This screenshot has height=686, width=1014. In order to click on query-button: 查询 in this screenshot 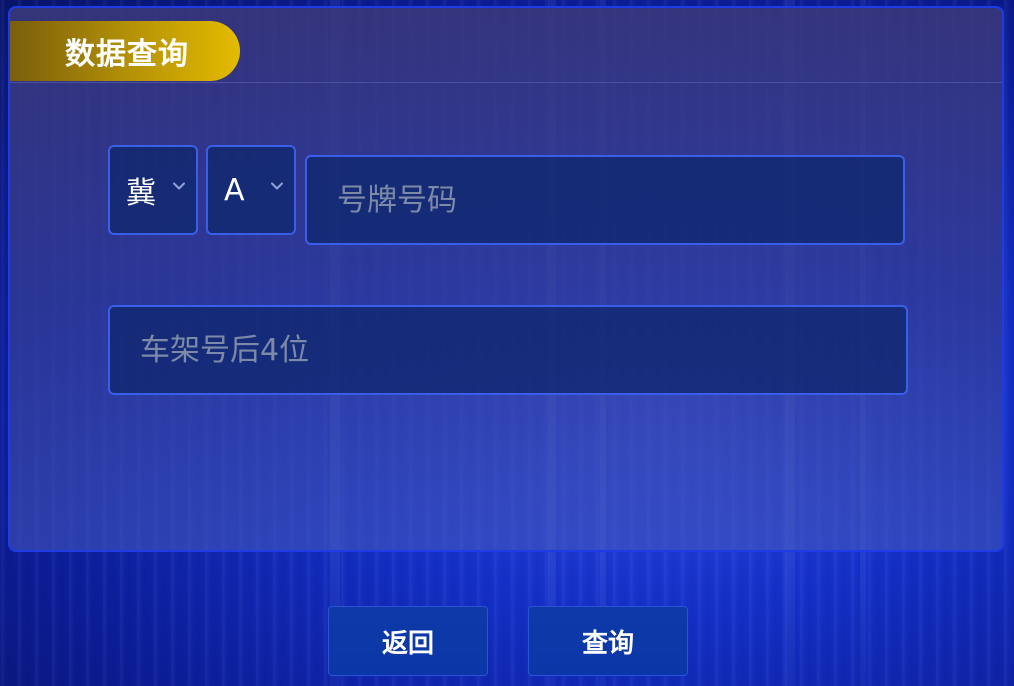, I will do `click(608, 641)`.